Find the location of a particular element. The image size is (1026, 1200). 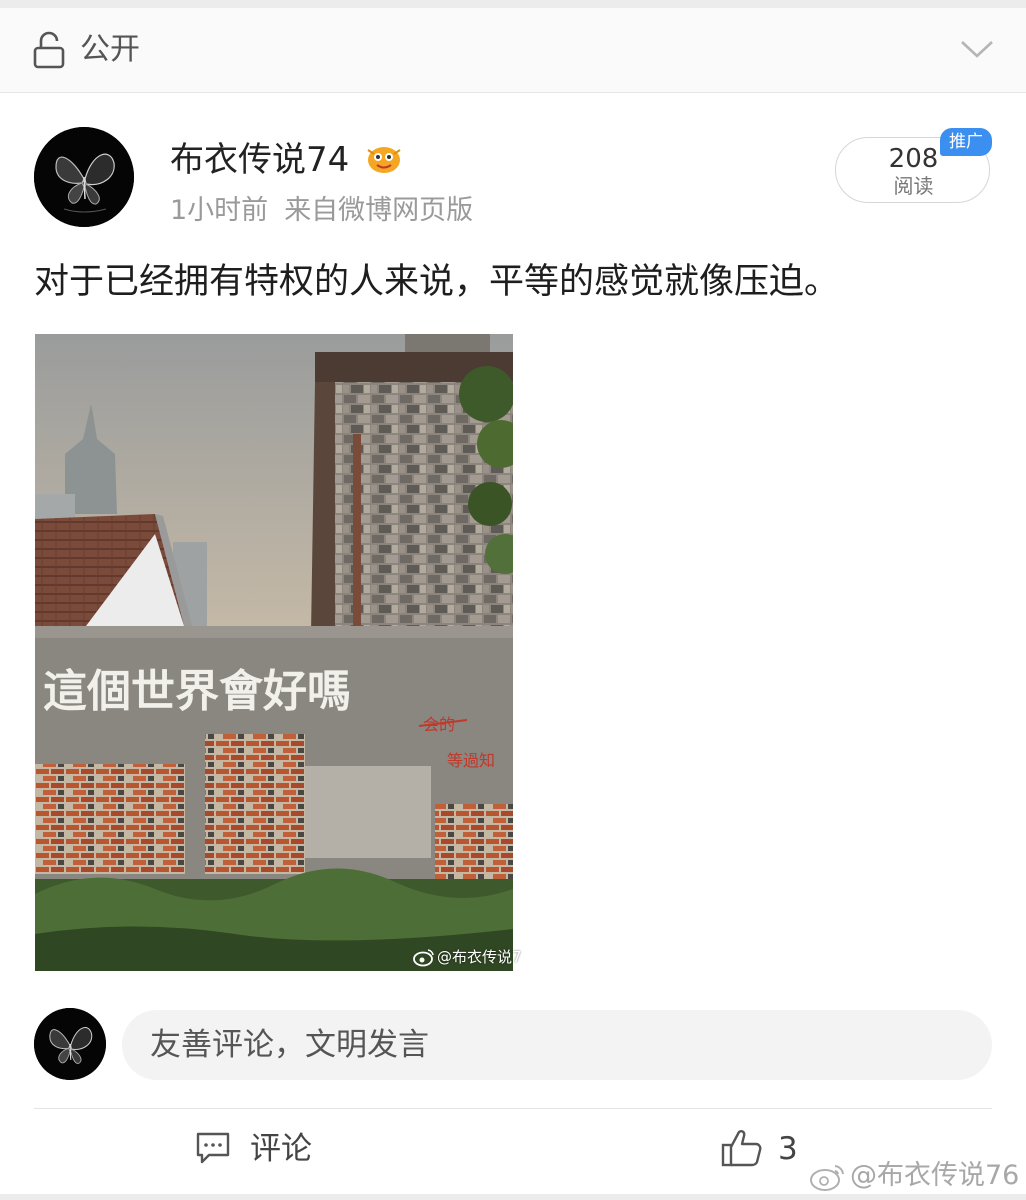

top-strip is located at coordinates (513, 4).